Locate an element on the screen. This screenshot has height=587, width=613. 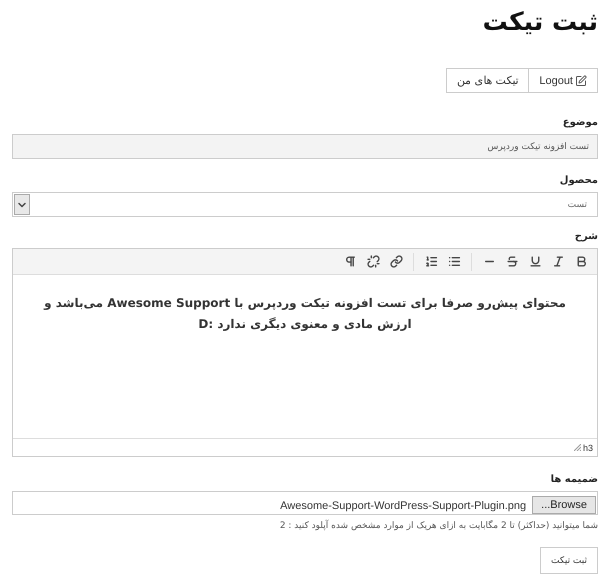
field-label: شرح is located at coordinates (586, 236).